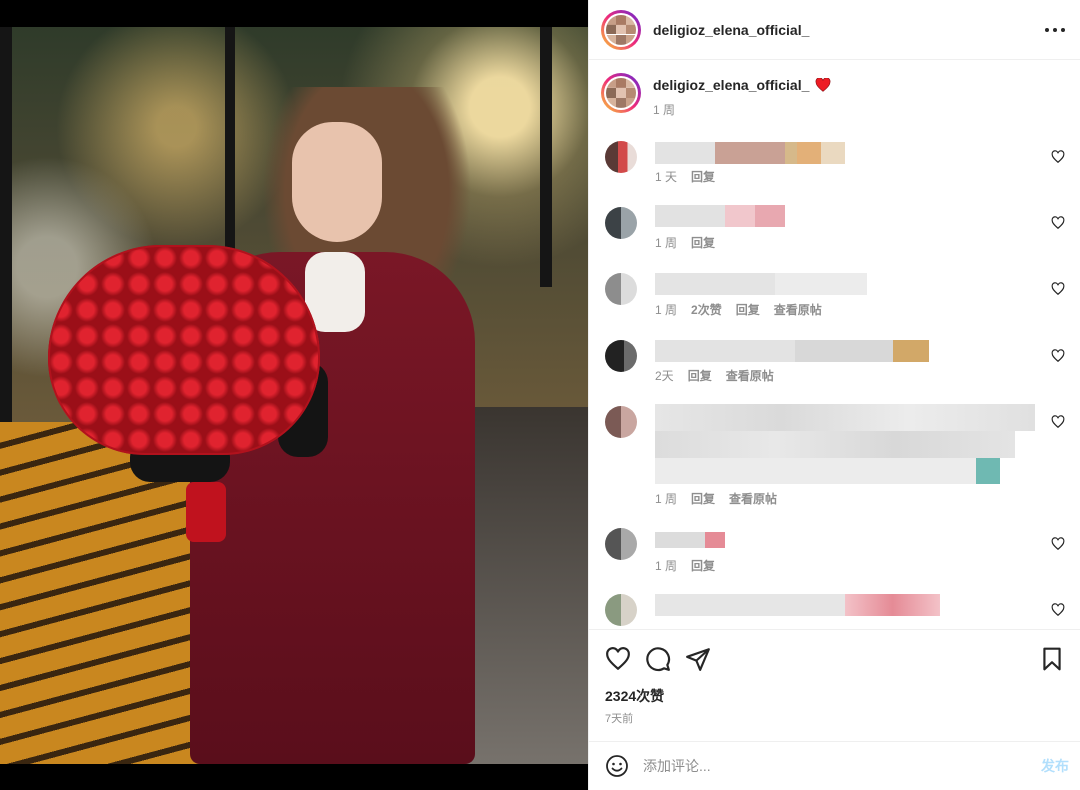 The image size is (1080, 790). Describe the element at coordinates (840, 298) in the screenshot. I see `comment-item: 1 周 2次赞 回复 查看原帖` at that location.